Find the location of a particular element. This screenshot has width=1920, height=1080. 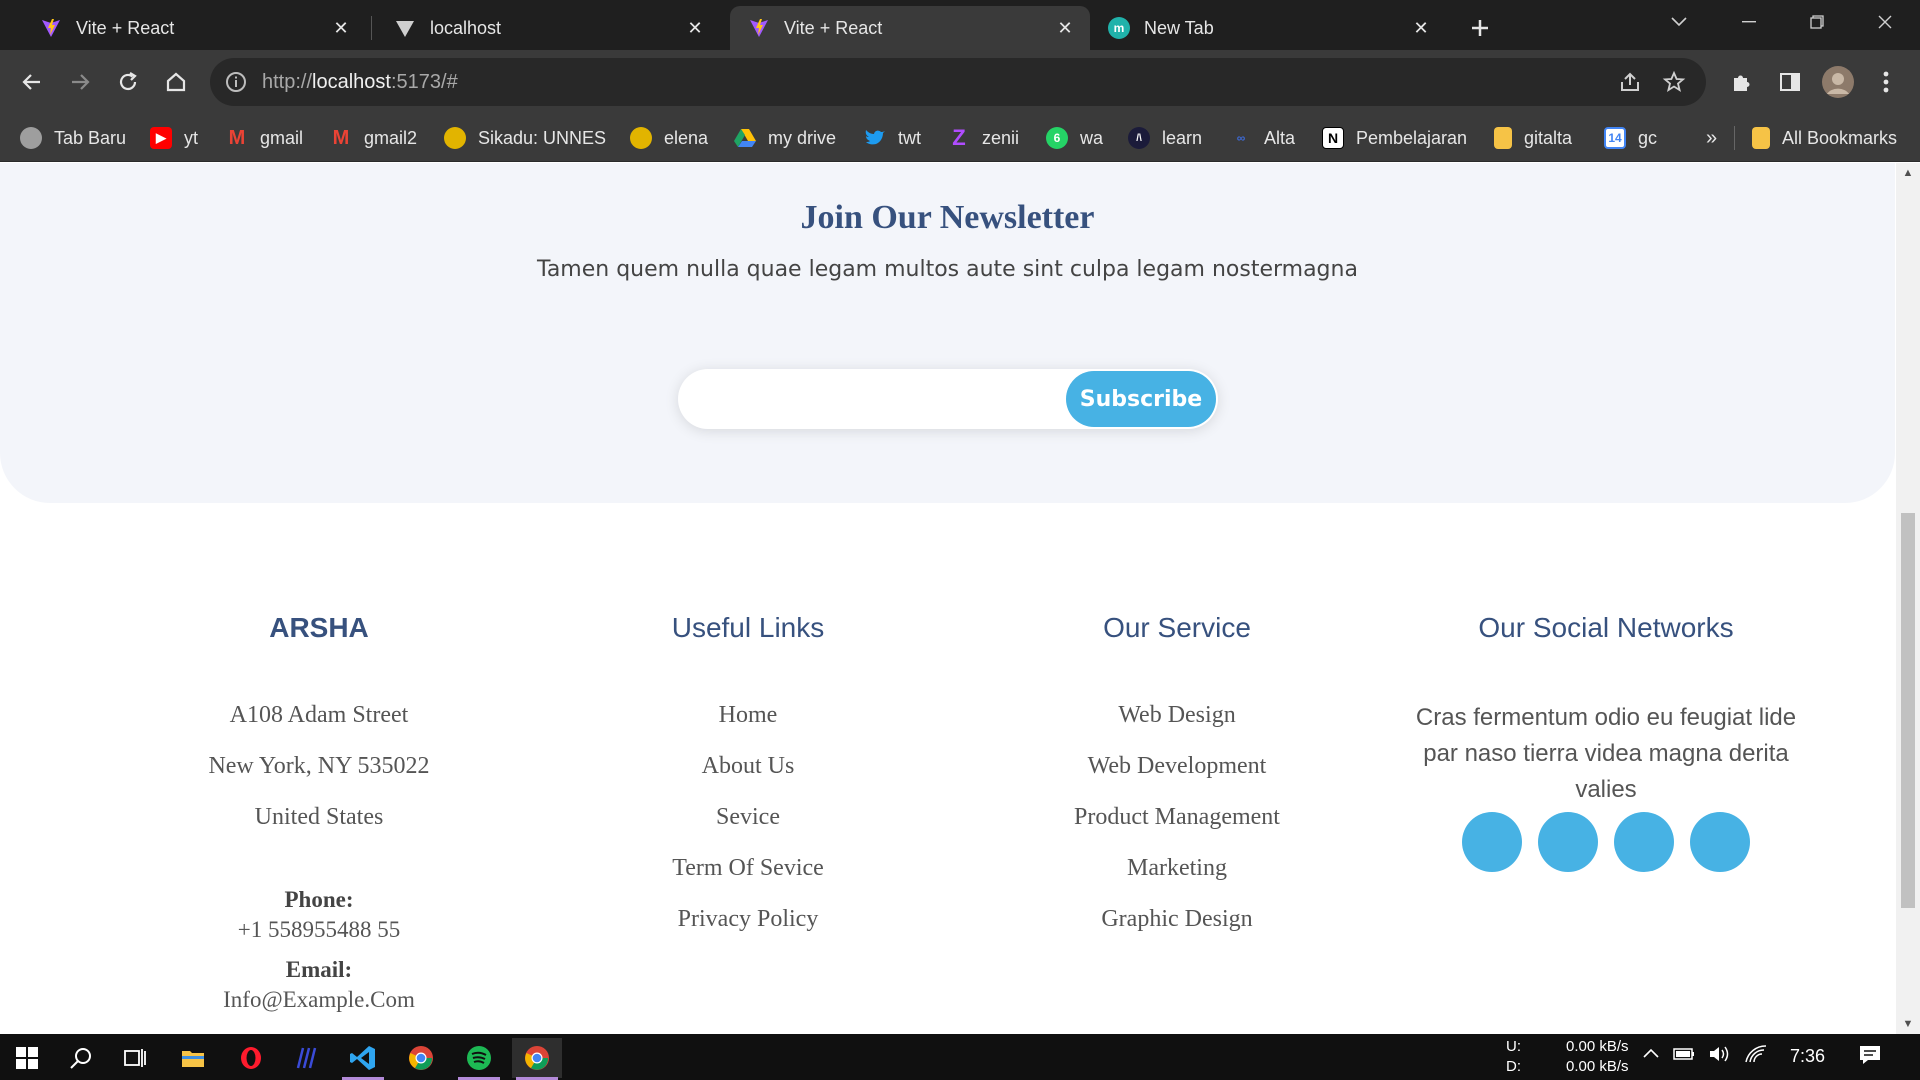

bookmark-label: Sikadu: UNNES is located at coordinates (542, 137).